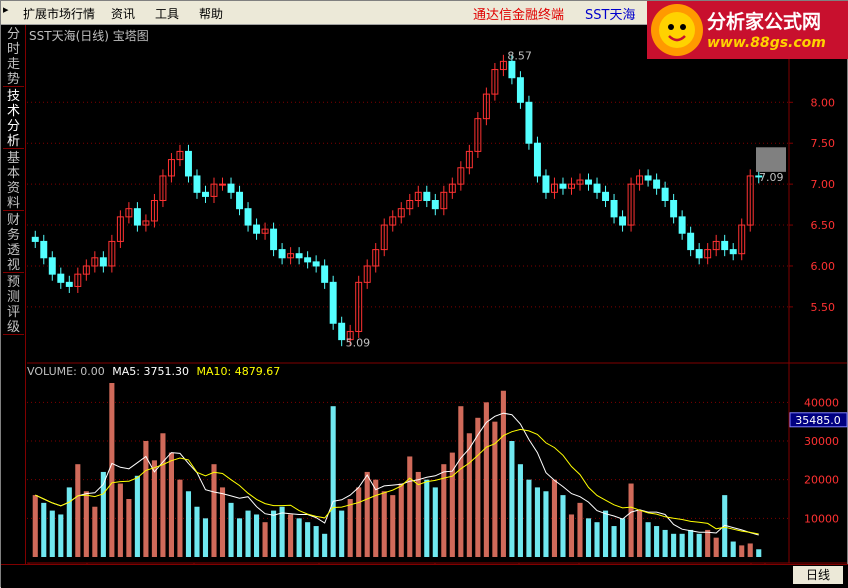  Describe the element at coordinates (771, 159) in the screenshot. I see `last-price-marker` at that location.